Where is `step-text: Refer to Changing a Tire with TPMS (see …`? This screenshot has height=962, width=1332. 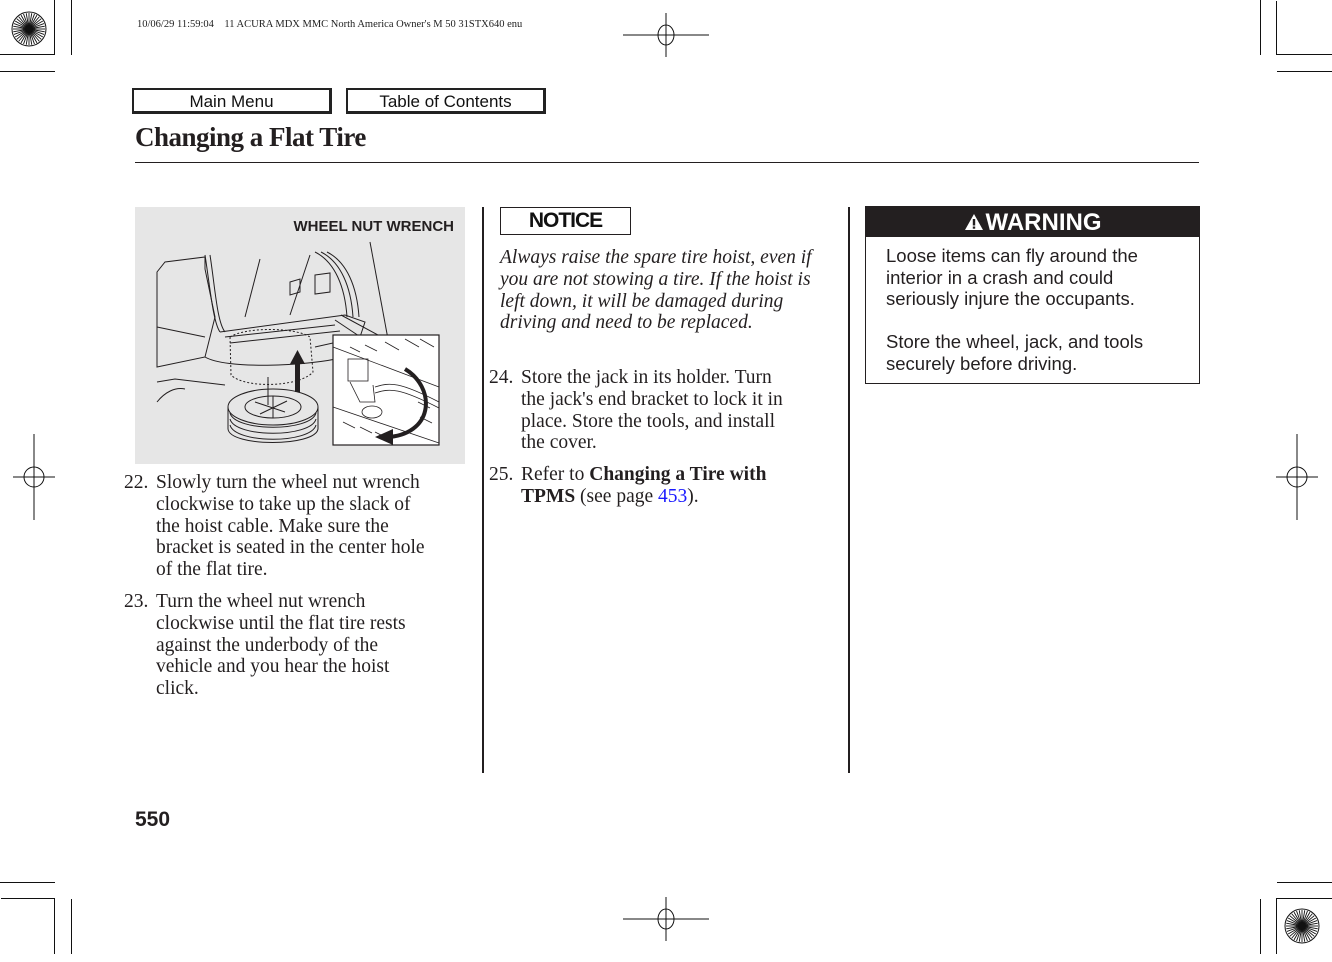
step-text: Refer to Changing a Tire with TPMS (see … is located at coordinates (644, 485).